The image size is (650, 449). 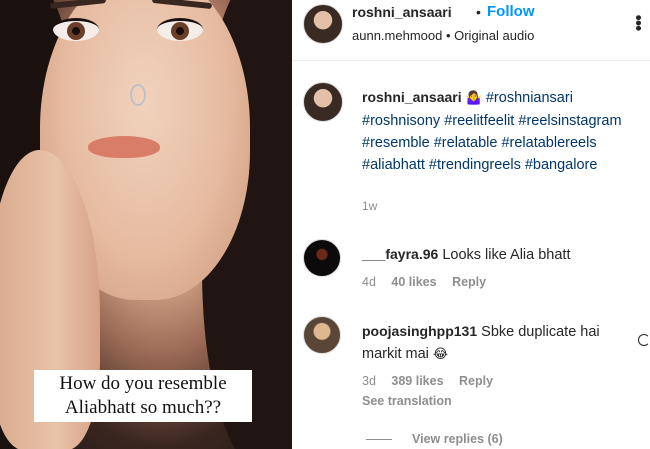 What do you see at coordinates (369, 206) in the screenshot?
I see `caption-timestamp: 1w` at bounding box center [369, 206].